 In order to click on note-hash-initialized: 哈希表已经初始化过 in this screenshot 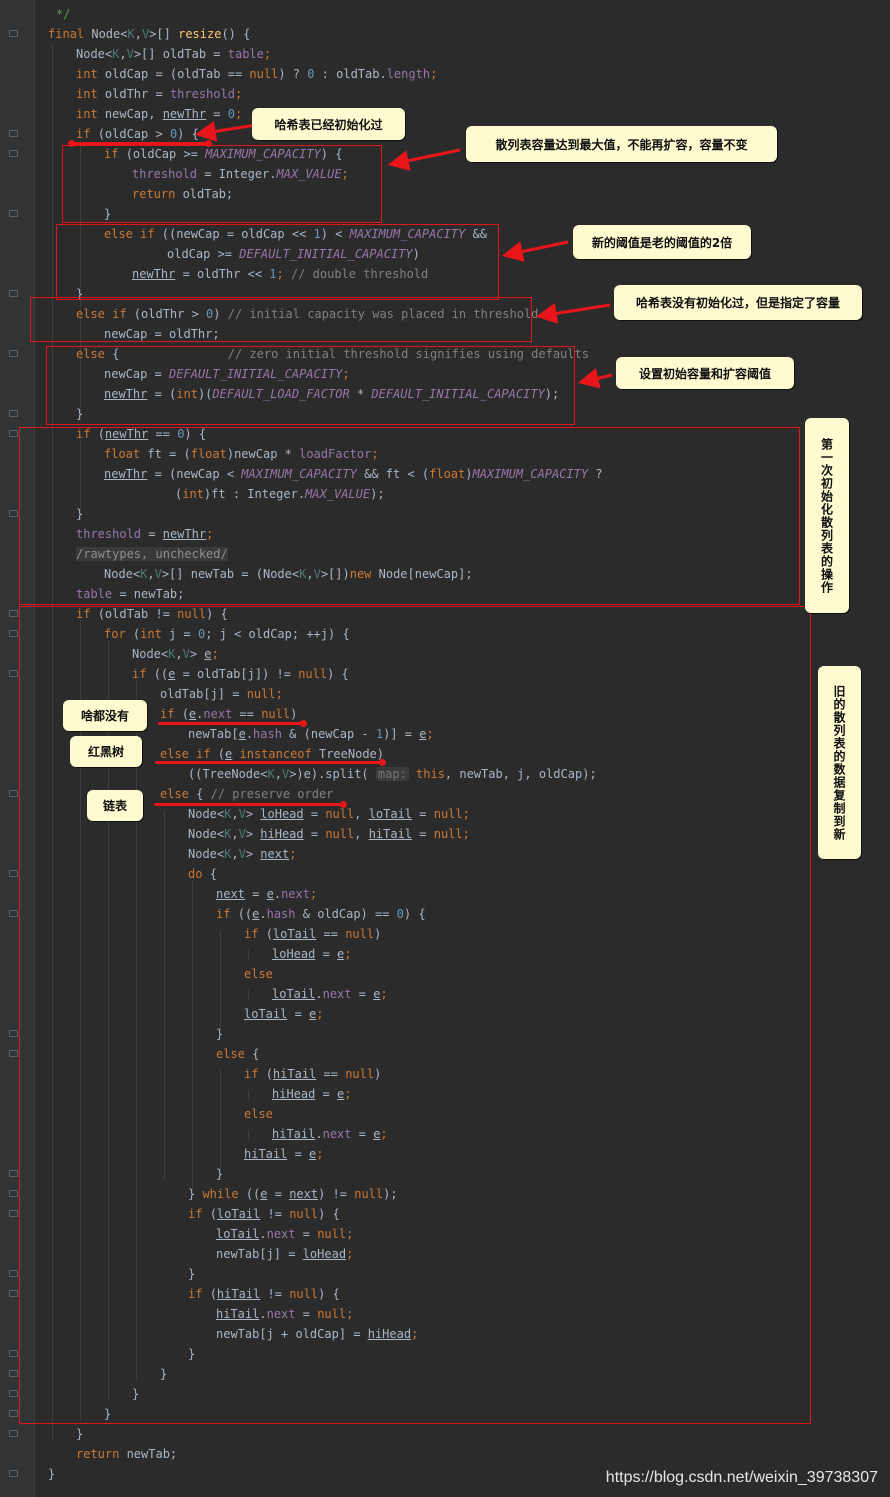, I will do `click(328, 124)`.